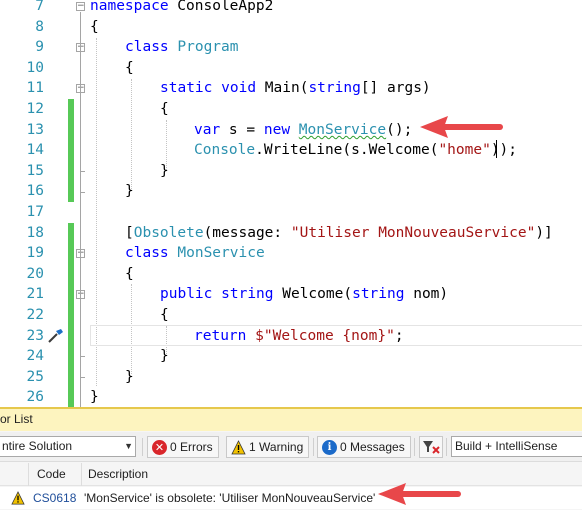 The width and height of the screenshot is (582, 510). I want to click on line-number: 25, so click(35, 377).